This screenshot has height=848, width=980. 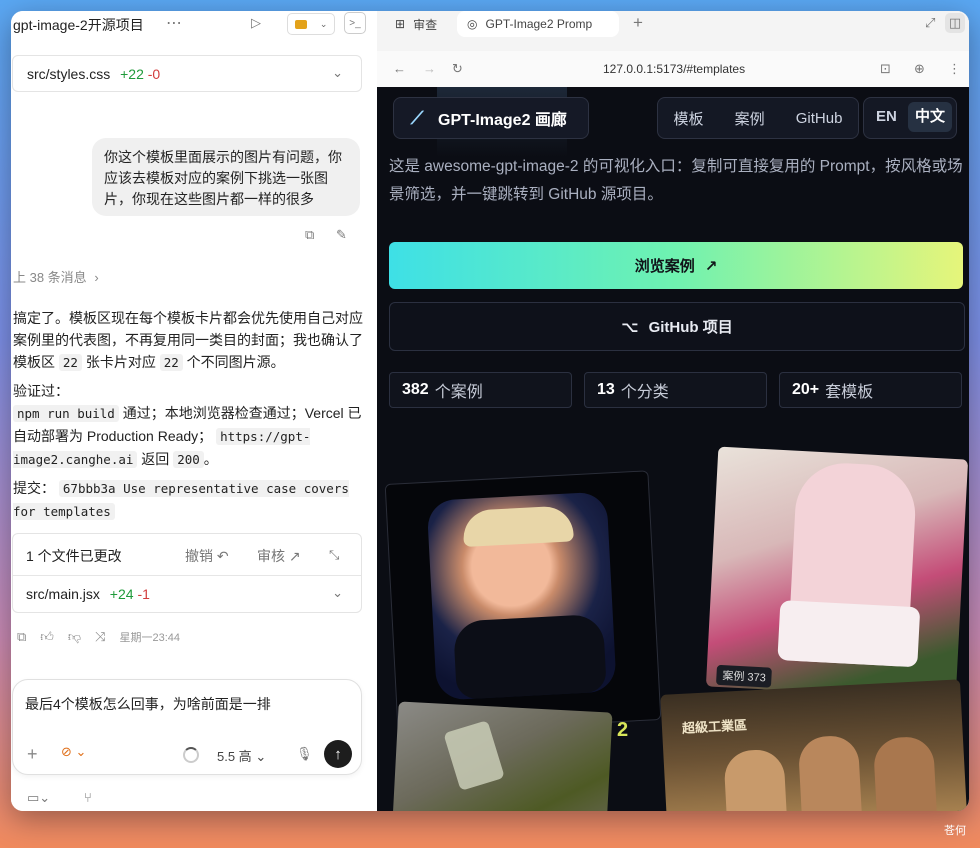 What do you see at coordinates (606, 389) in the screenshot?
I see `stat-number: 13` at bounding box center [606, 389].